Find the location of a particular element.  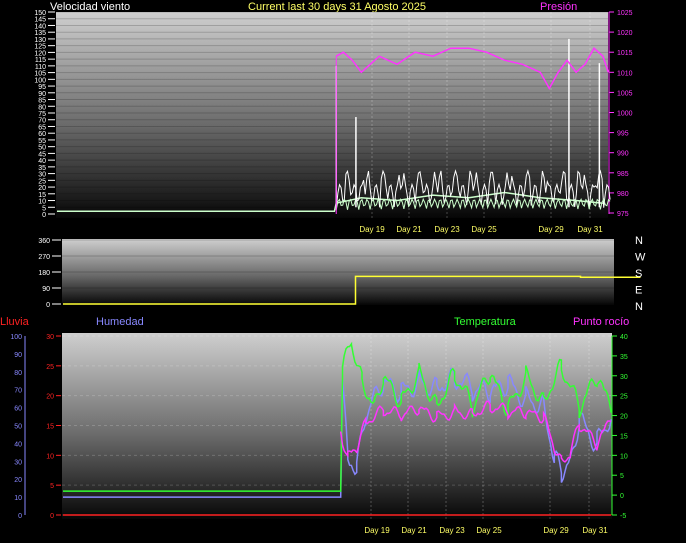

y-tick-label: 55 is located at coordinates (42, 141).